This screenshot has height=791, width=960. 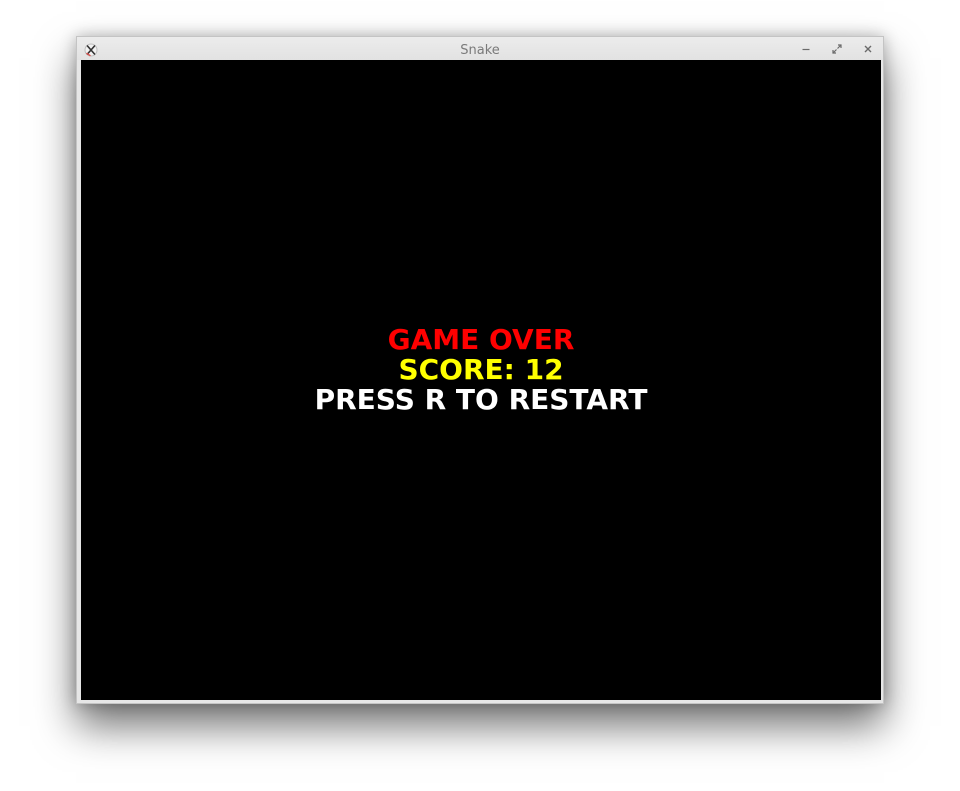 I want to click on close-icon, so click(x=868, y=49).